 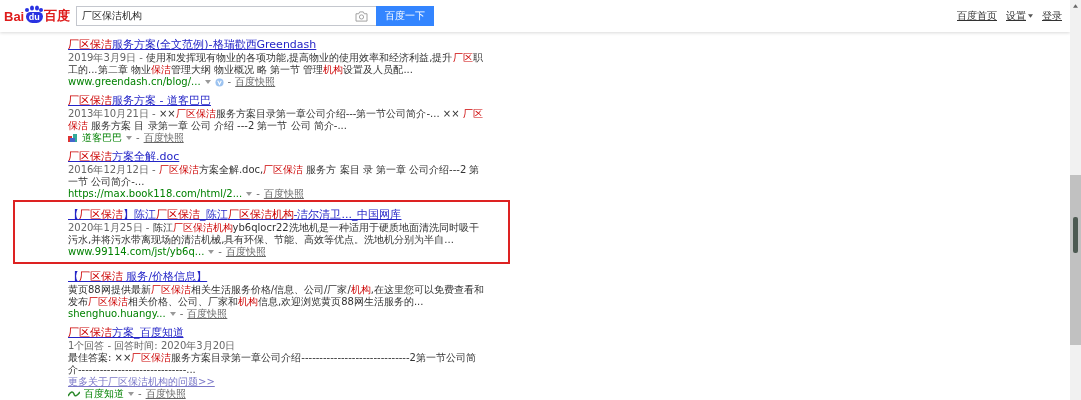 What do you see at coordinates (278, 215) in the screenshot?
I see `result-title-link: 【厂区保洁】陈江厂区保洁_陈江厂区保洁机构-洁尔清卫..._中国网库` at bounding box center [278, 215].